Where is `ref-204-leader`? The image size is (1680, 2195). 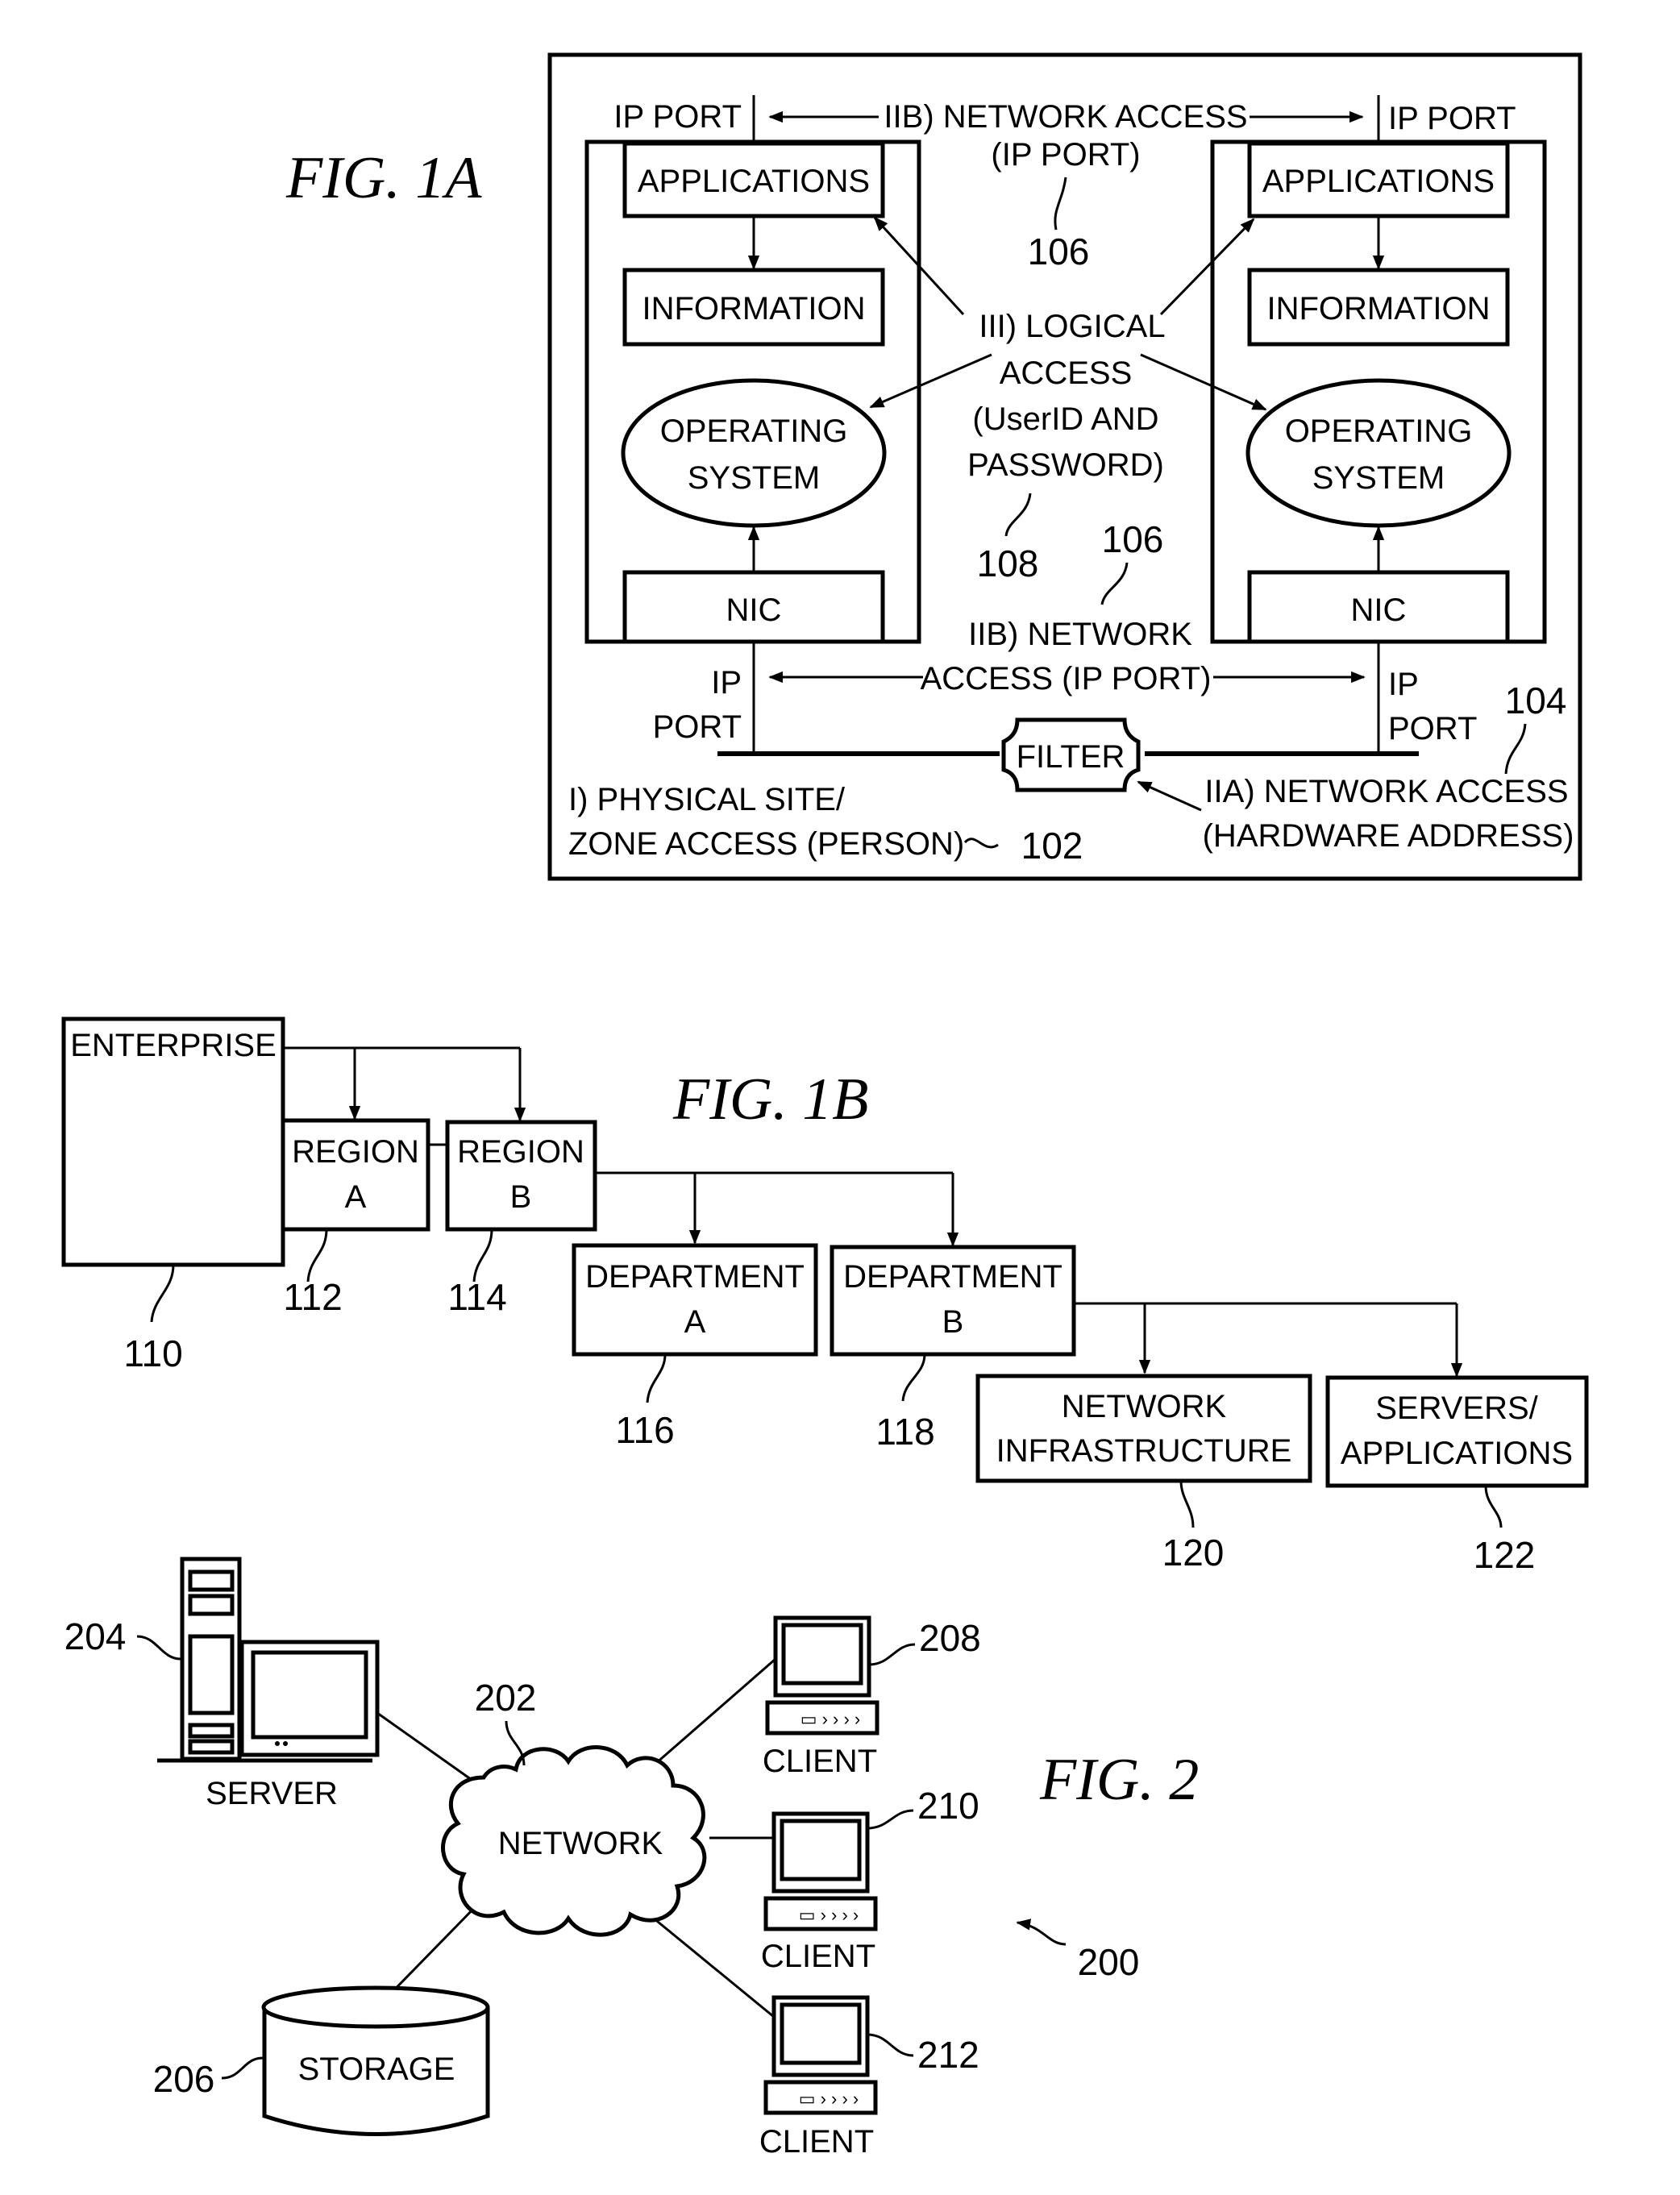
ref-204-leader is located at coordinates (158, 1648).